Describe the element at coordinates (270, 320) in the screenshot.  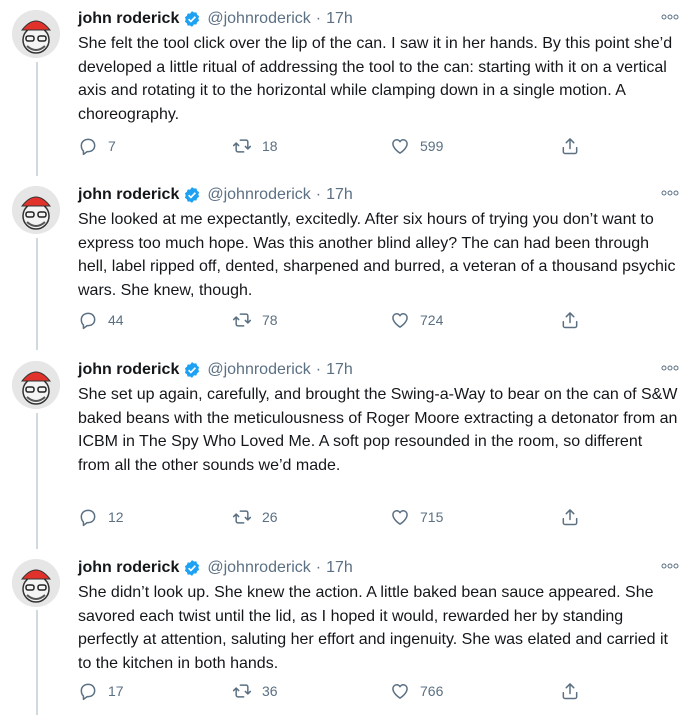
I see `retweet-count: 78` at that location.